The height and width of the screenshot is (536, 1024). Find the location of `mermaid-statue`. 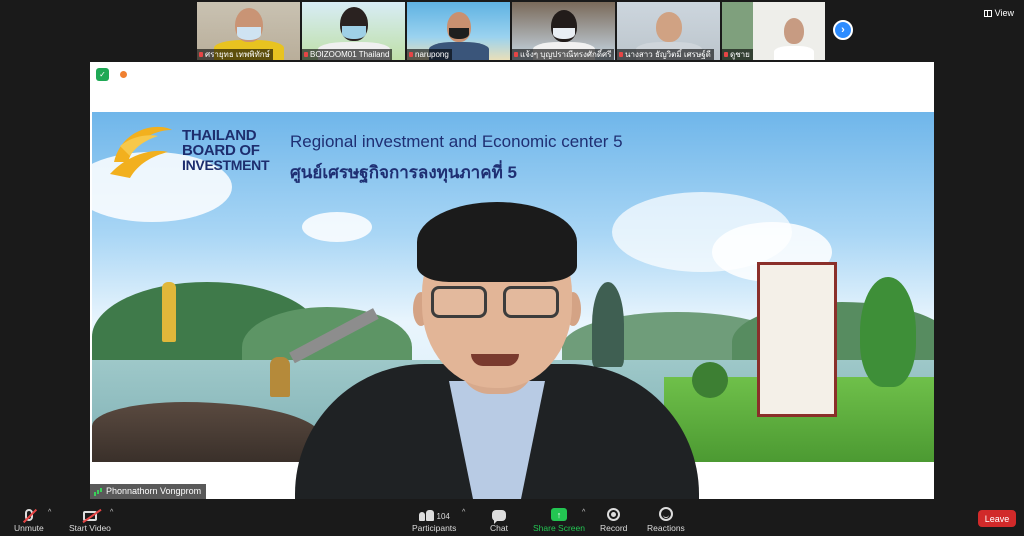

mermaid-statue is located at coordinates (280, 377).